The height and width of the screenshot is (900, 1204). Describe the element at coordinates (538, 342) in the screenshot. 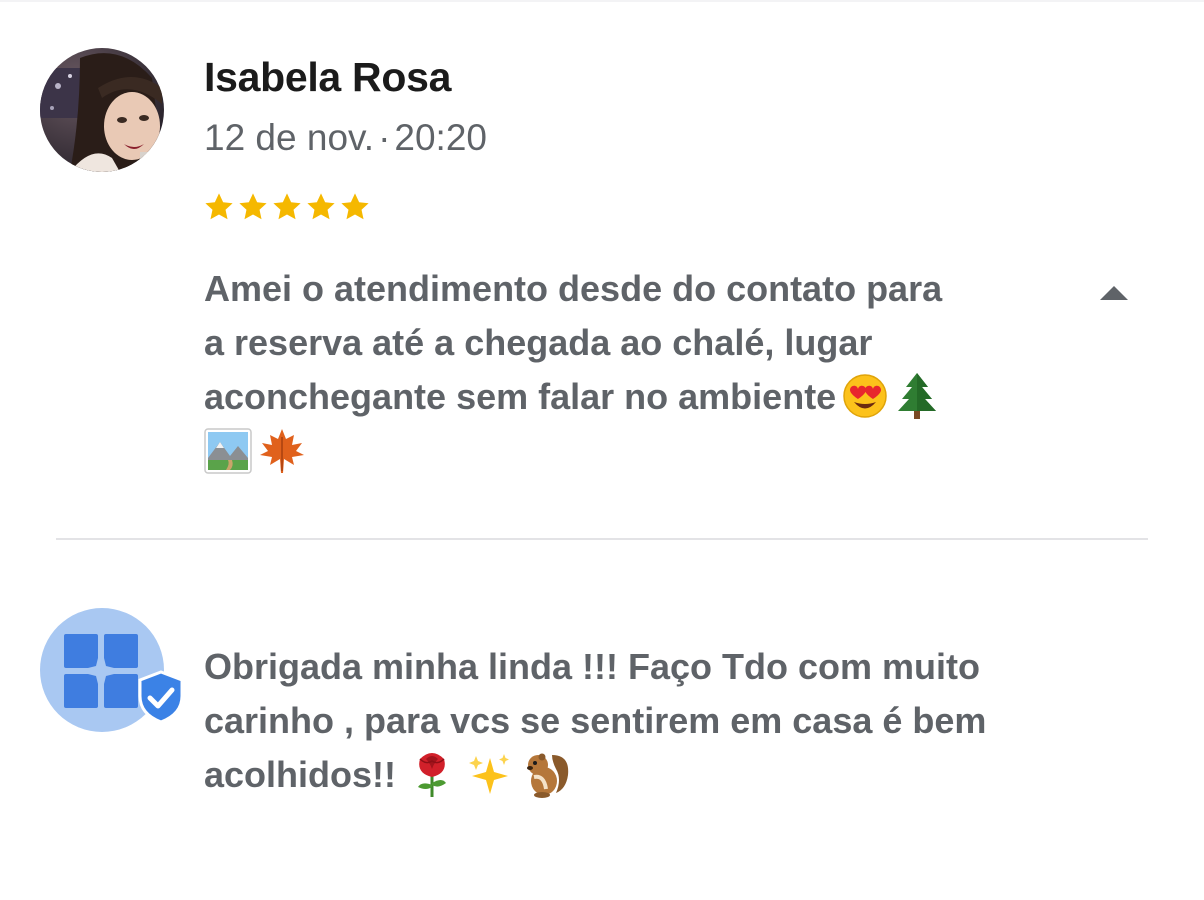

I see `review-line: a reserva até a chegada ao chalé, lugar` at that location.